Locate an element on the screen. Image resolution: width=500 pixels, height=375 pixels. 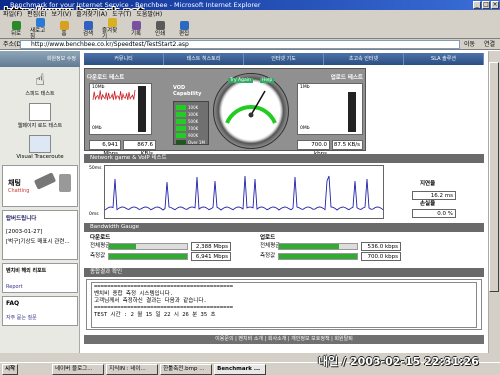
loss-label: 손실율 is located at coordinates (428, 204).